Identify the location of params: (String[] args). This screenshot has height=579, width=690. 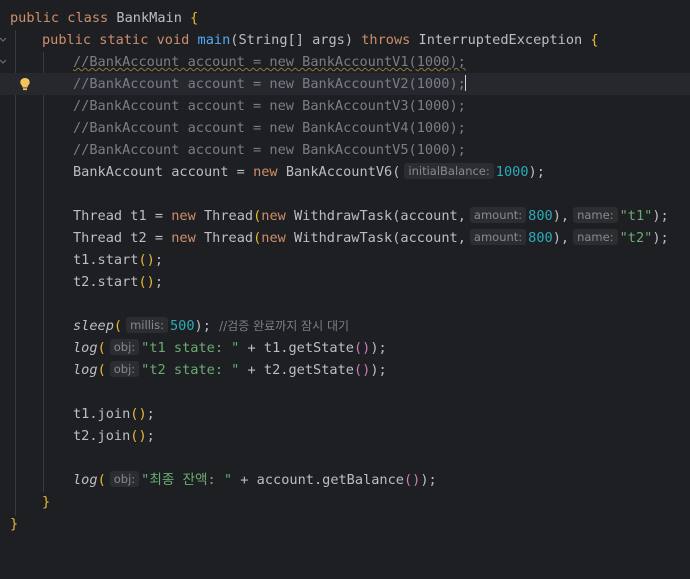
(292, 40).